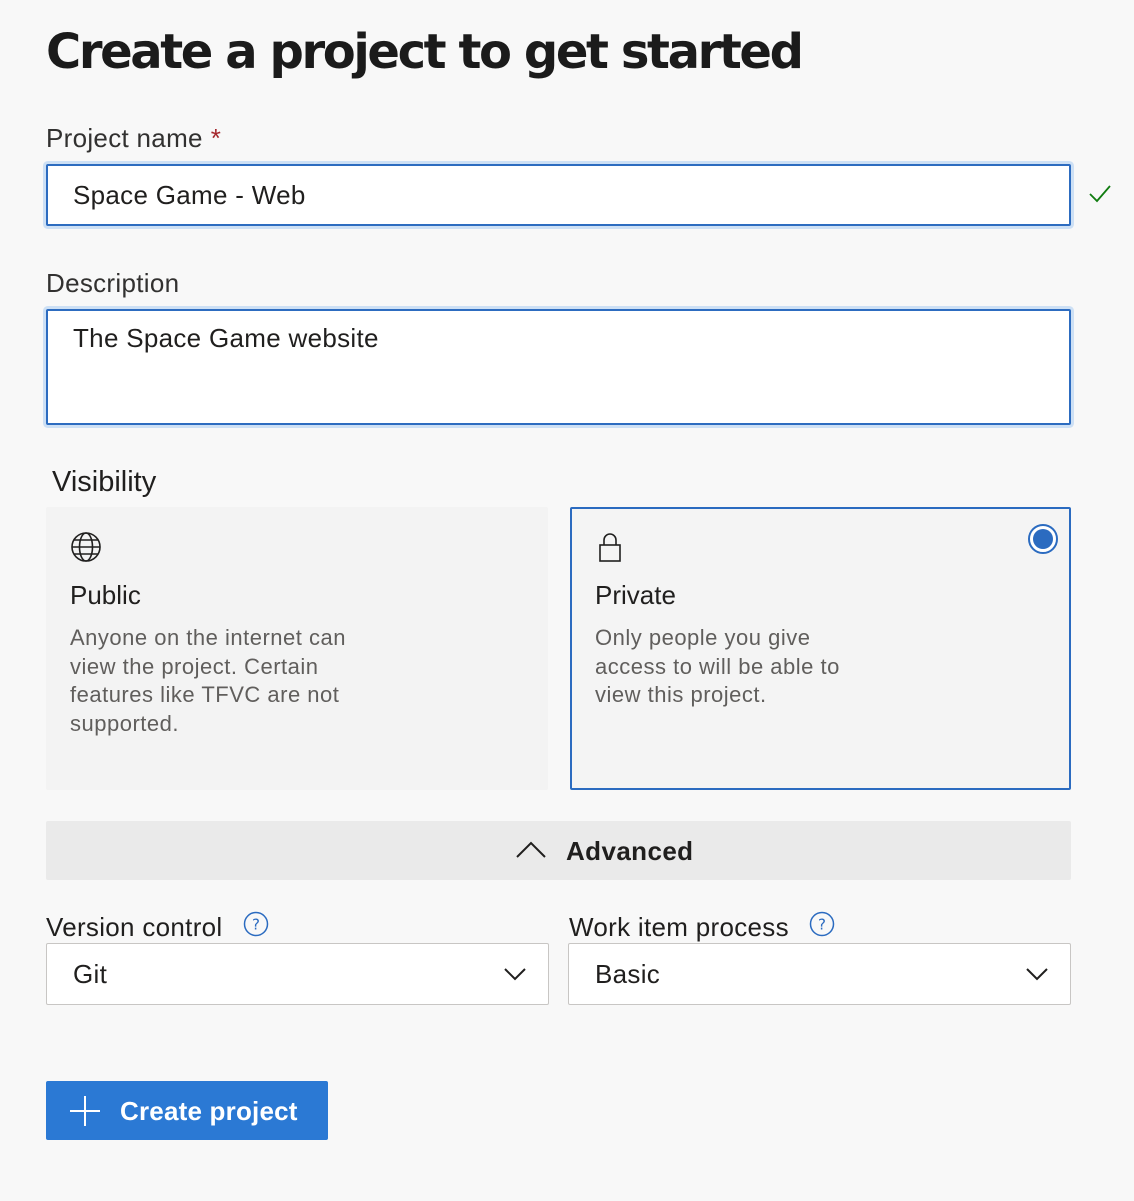  What do you see at coordinates (124, 138) in the screenshot?
I see `project-name-label-text: Project name` at bounding box center [124, 138].